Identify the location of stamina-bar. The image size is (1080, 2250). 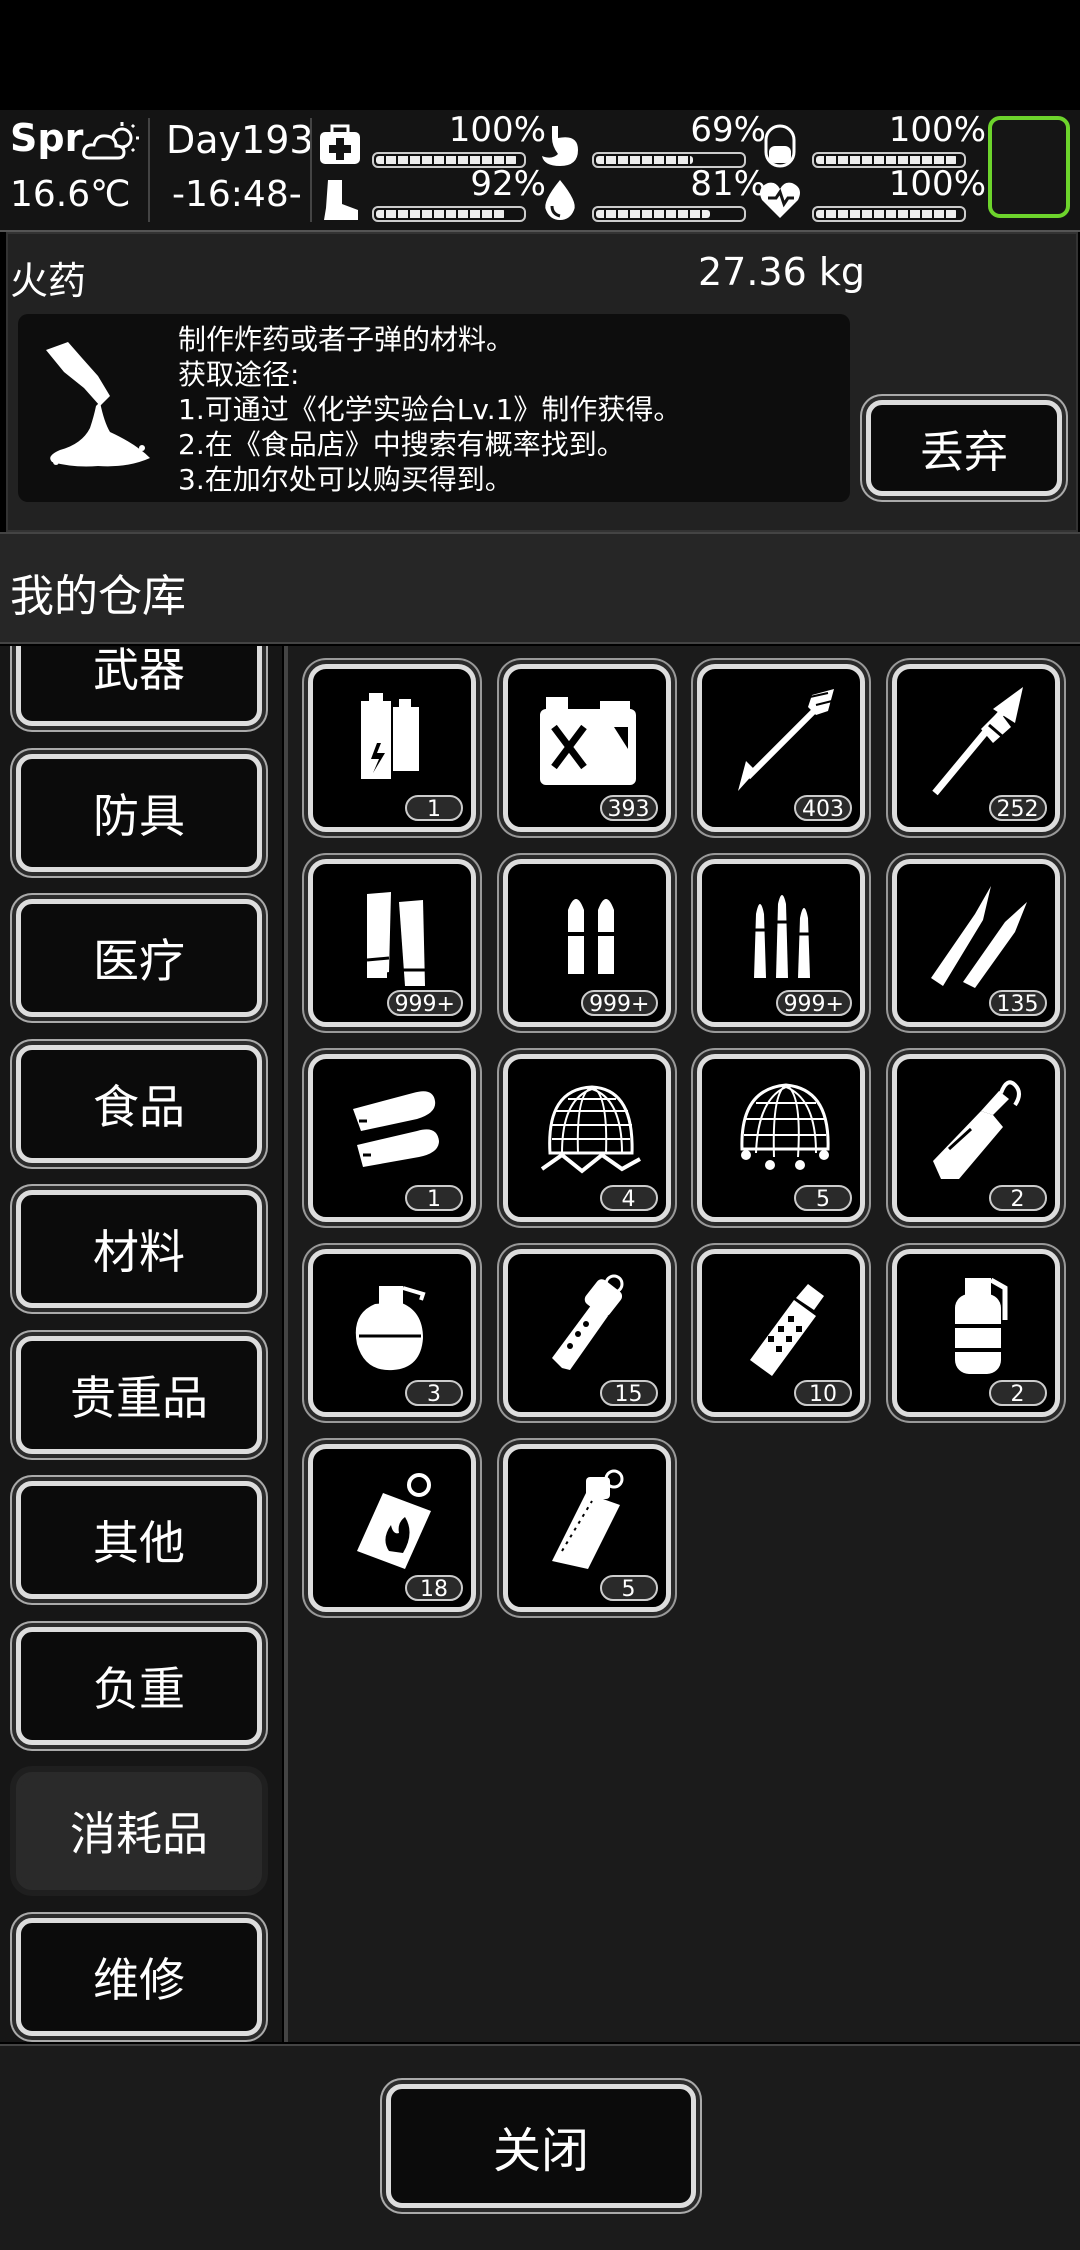
(449, 214).